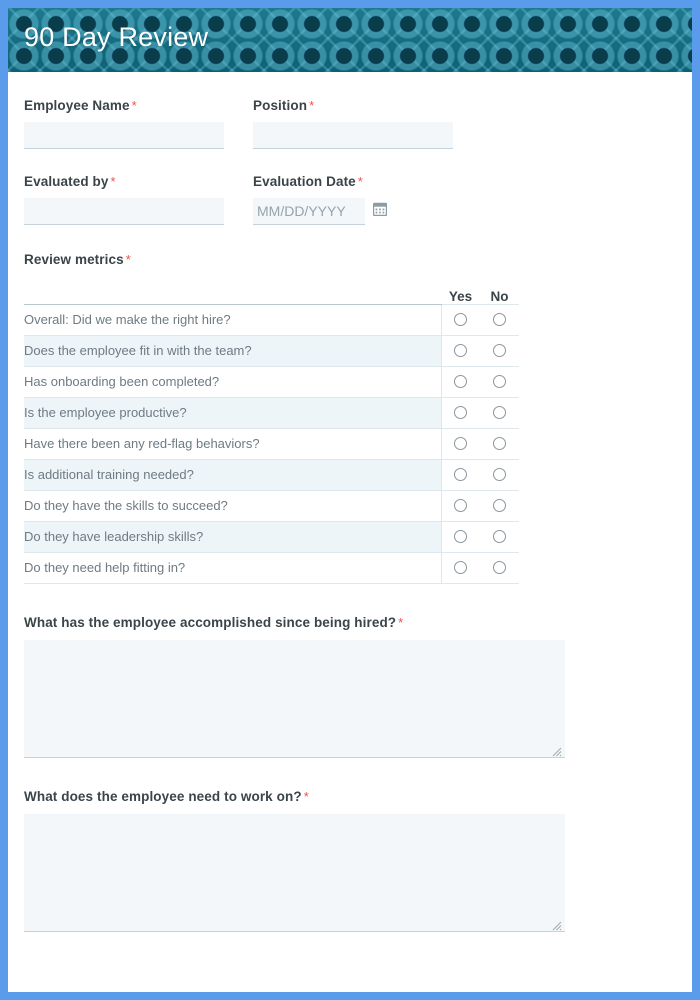  I want to click on label-evaluation-date: Evaluation Date *, so click(353, 181).